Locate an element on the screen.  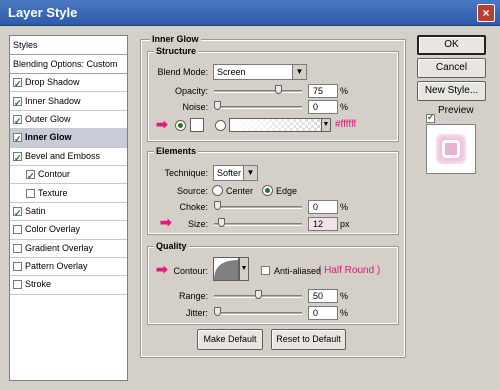
choke-slider-handle is located at coordinates (217, 205).